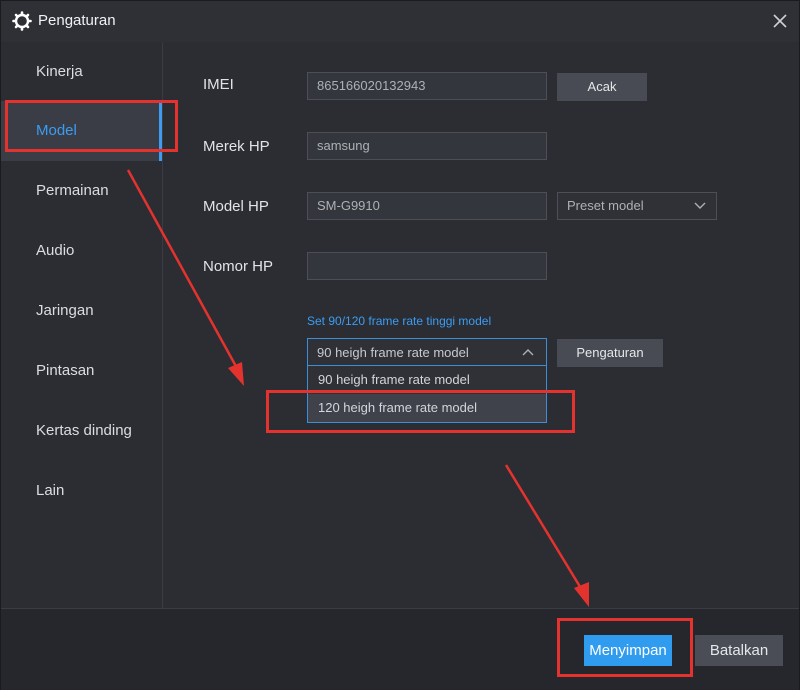  I want to click on preset-model-label: Preset model, so click(605, 205).